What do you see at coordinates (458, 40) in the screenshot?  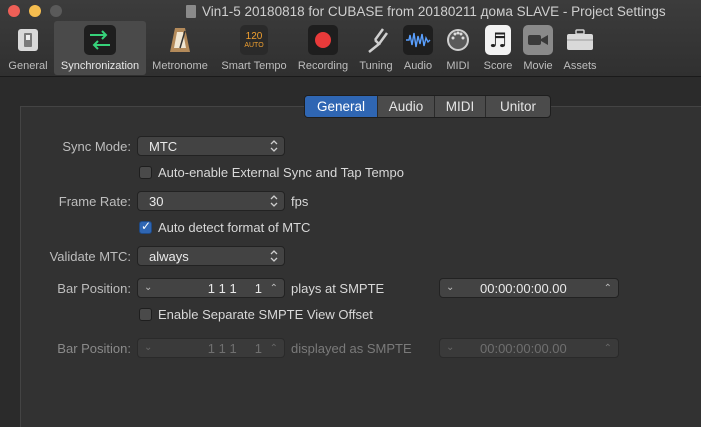 I see `midi-icon` at bounding box center [458, 40].